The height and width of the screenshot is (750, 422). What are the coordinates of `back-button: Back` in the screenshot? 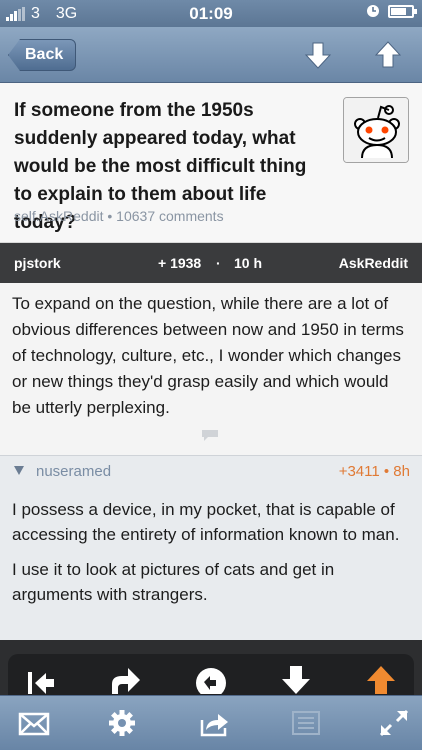 It's located at (42, 55).